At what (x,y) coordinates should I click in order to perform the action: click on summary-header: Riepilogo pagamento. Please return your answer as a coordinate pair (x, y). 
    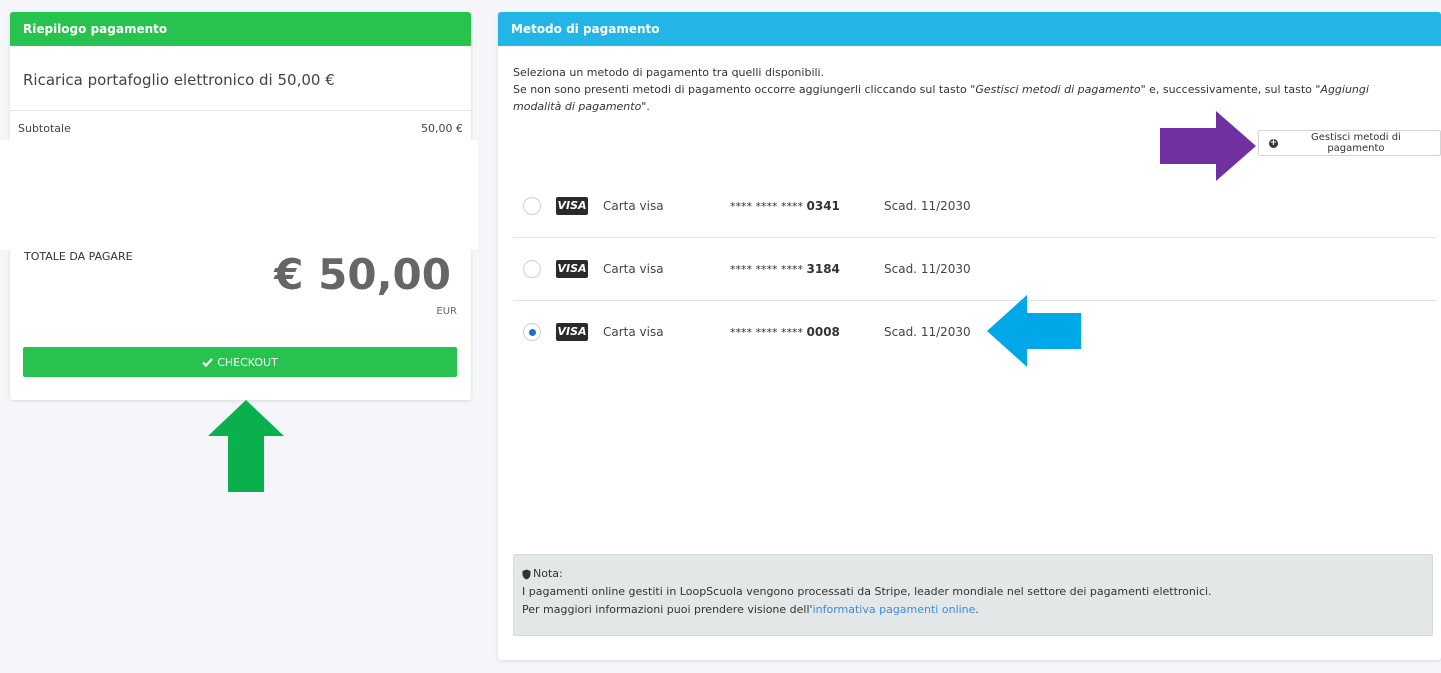
    Looking at the image, I should click on (240, 29).